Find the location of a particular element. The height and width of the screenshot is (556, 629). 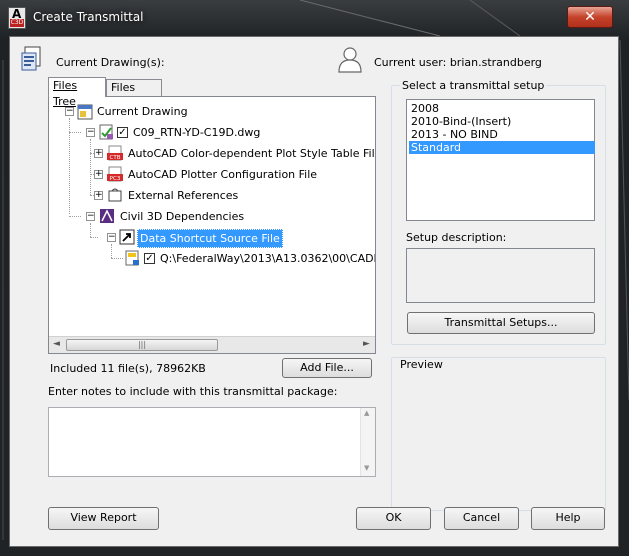

tree-node-drawing: − ✓ C09_RTN-YD-C19D.dwg is located at coordinates (212, 133).